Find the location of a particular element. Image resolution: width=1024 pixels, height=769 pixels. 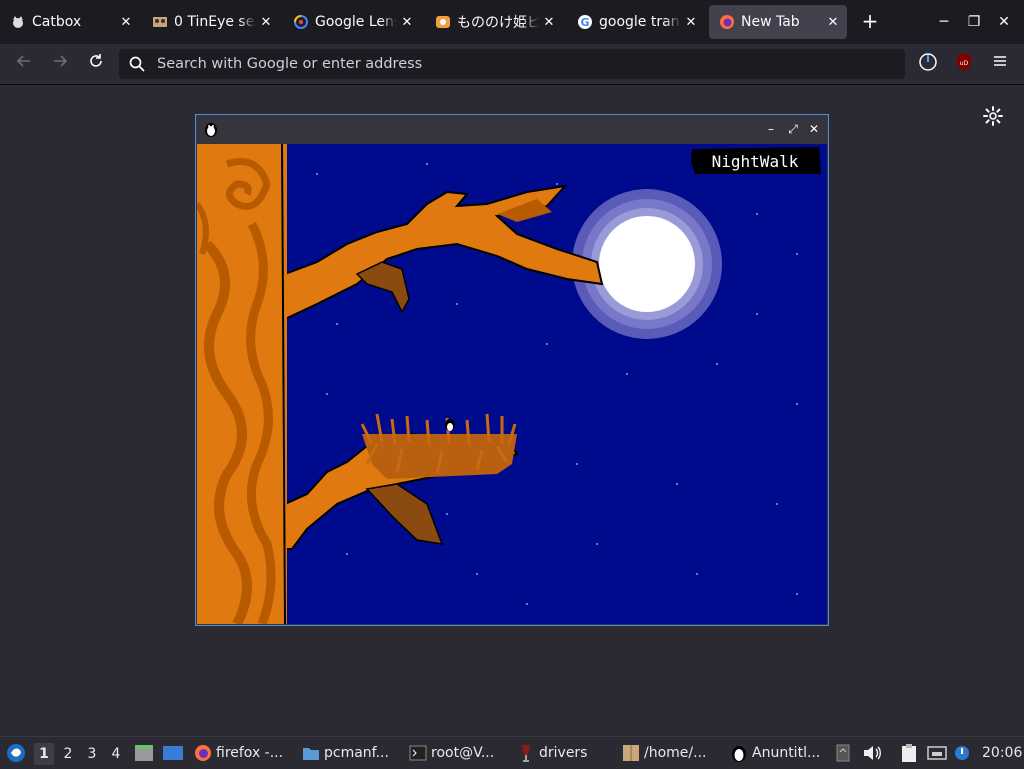

network-icon is located at coordinates (937, 753).